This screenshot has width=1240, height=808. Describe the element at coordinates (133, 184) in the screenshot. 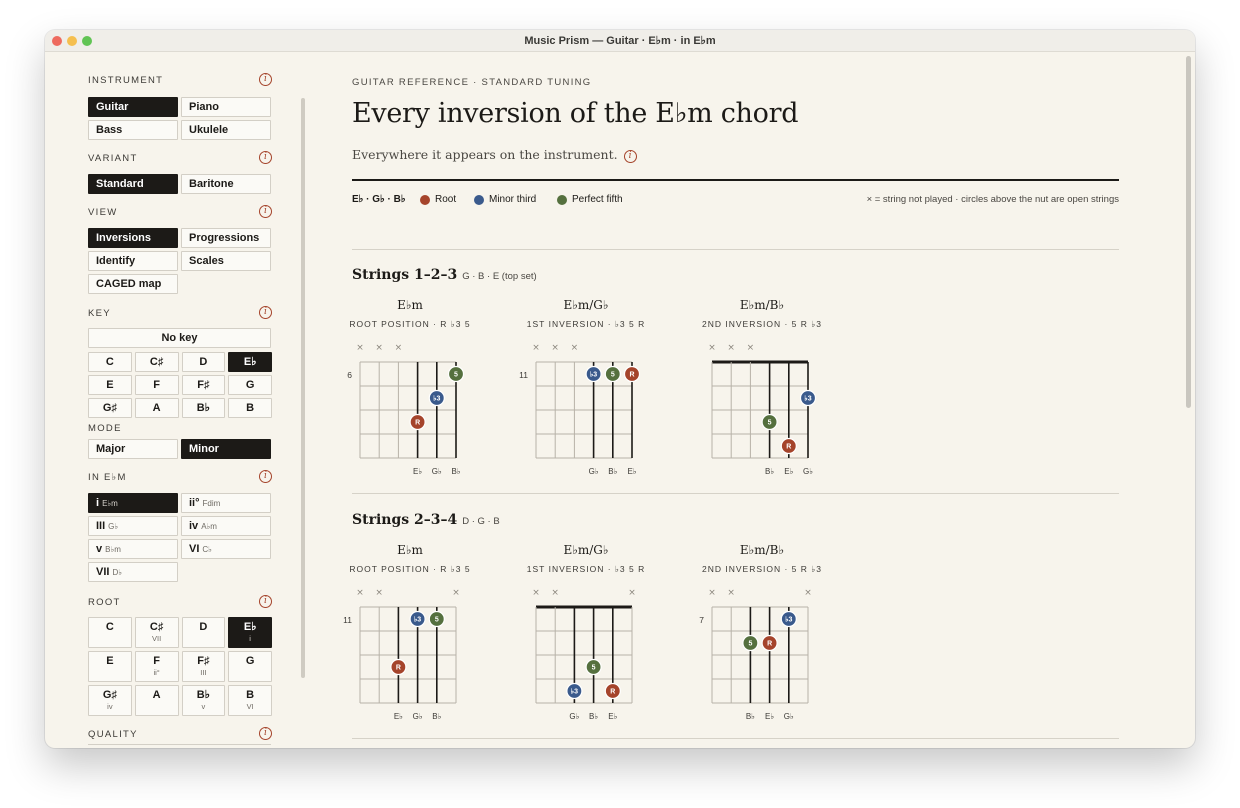

I see `variant-standard-button: Standard` at that location.